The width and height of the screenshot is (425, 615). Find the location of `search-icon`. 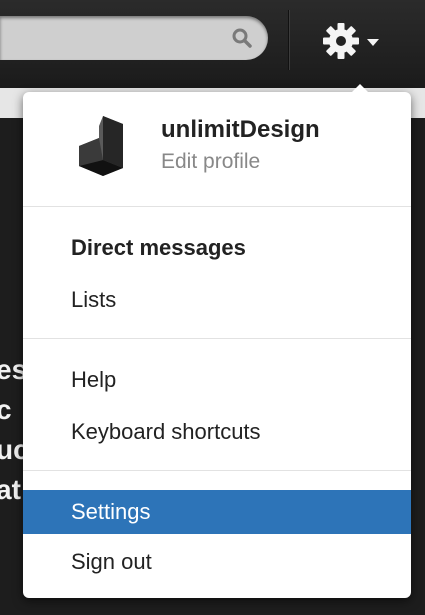

search-icon is located at coordinates (242, 38).